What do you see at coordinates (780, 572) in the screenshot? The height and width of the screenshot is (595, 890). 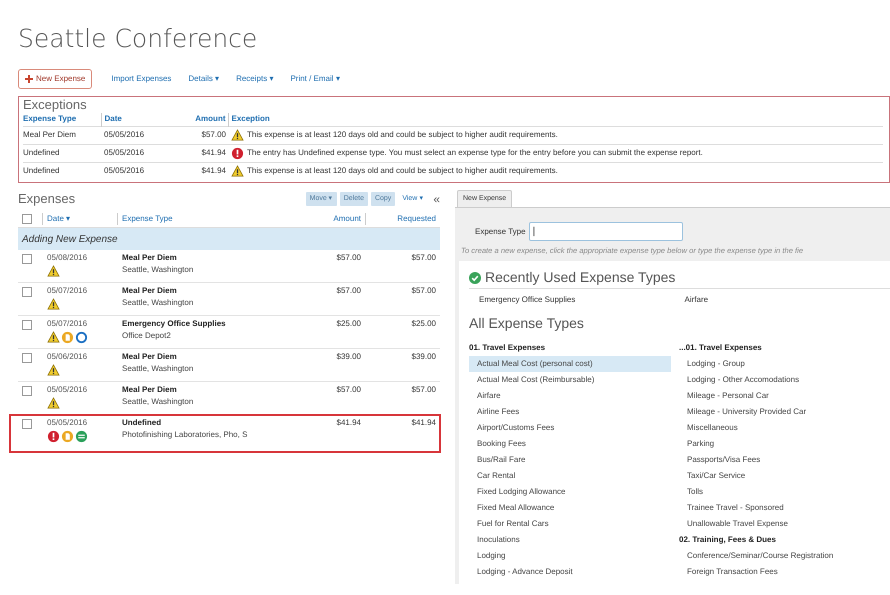 I see `expense-type-item: Foreign Transaction Fees` at bounding box center [780, 572].